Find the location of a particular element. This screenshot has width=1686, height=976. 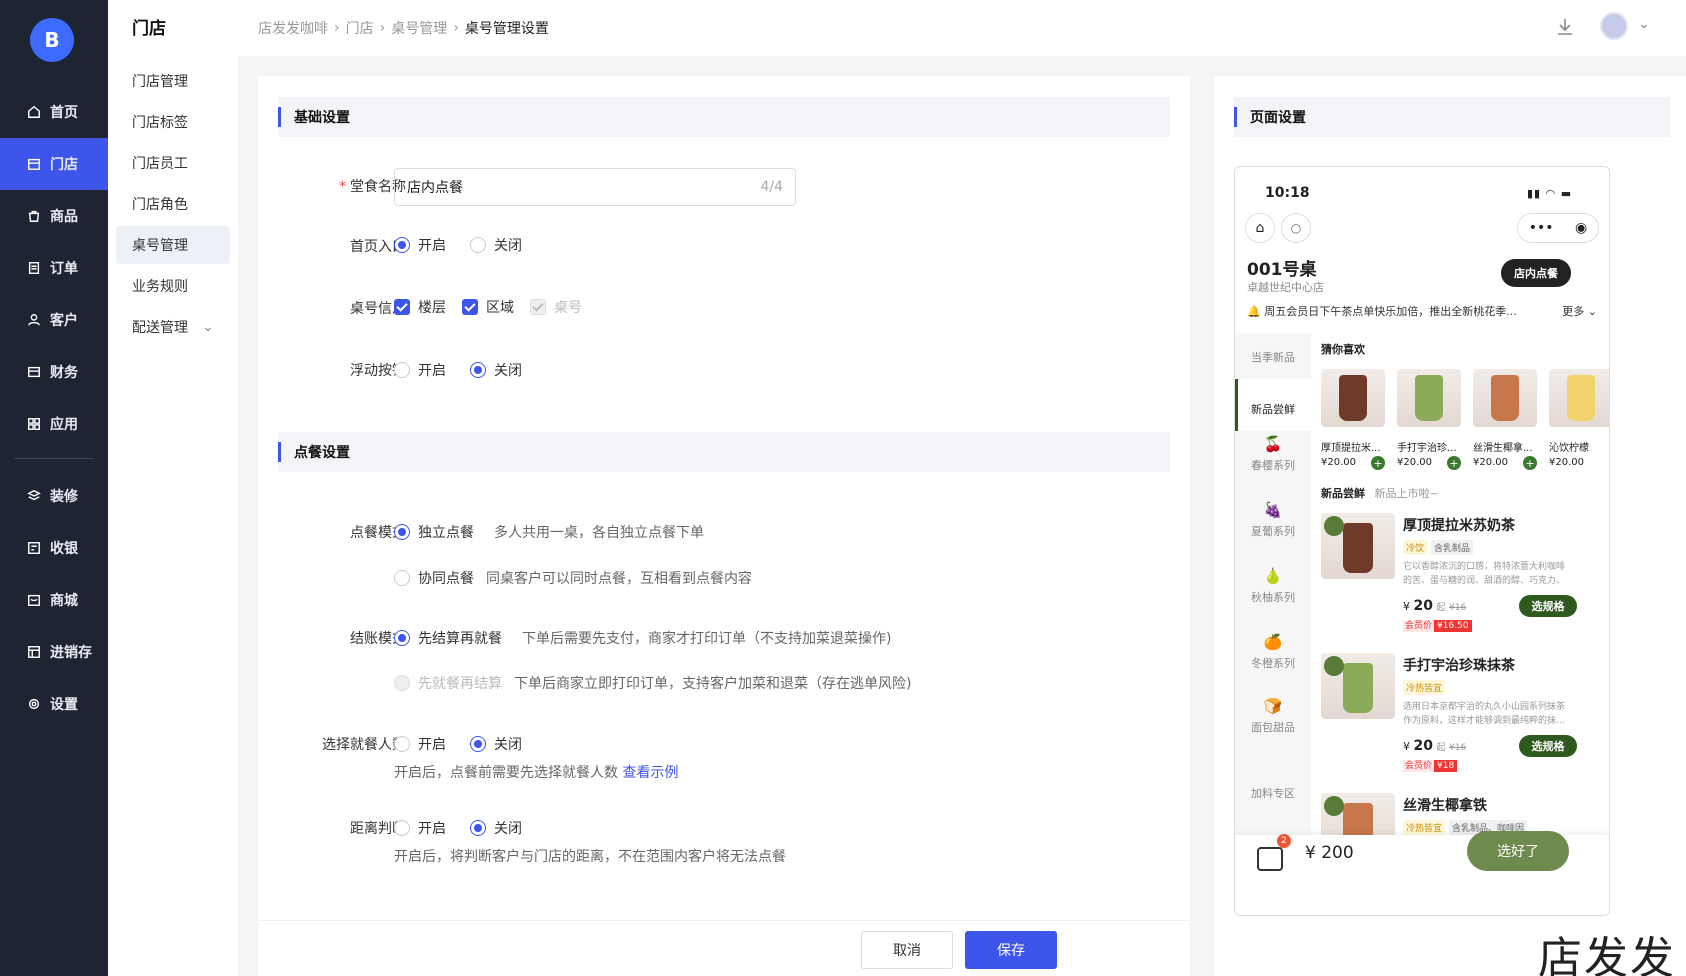

home-icon is located at coordinates (34, 112).